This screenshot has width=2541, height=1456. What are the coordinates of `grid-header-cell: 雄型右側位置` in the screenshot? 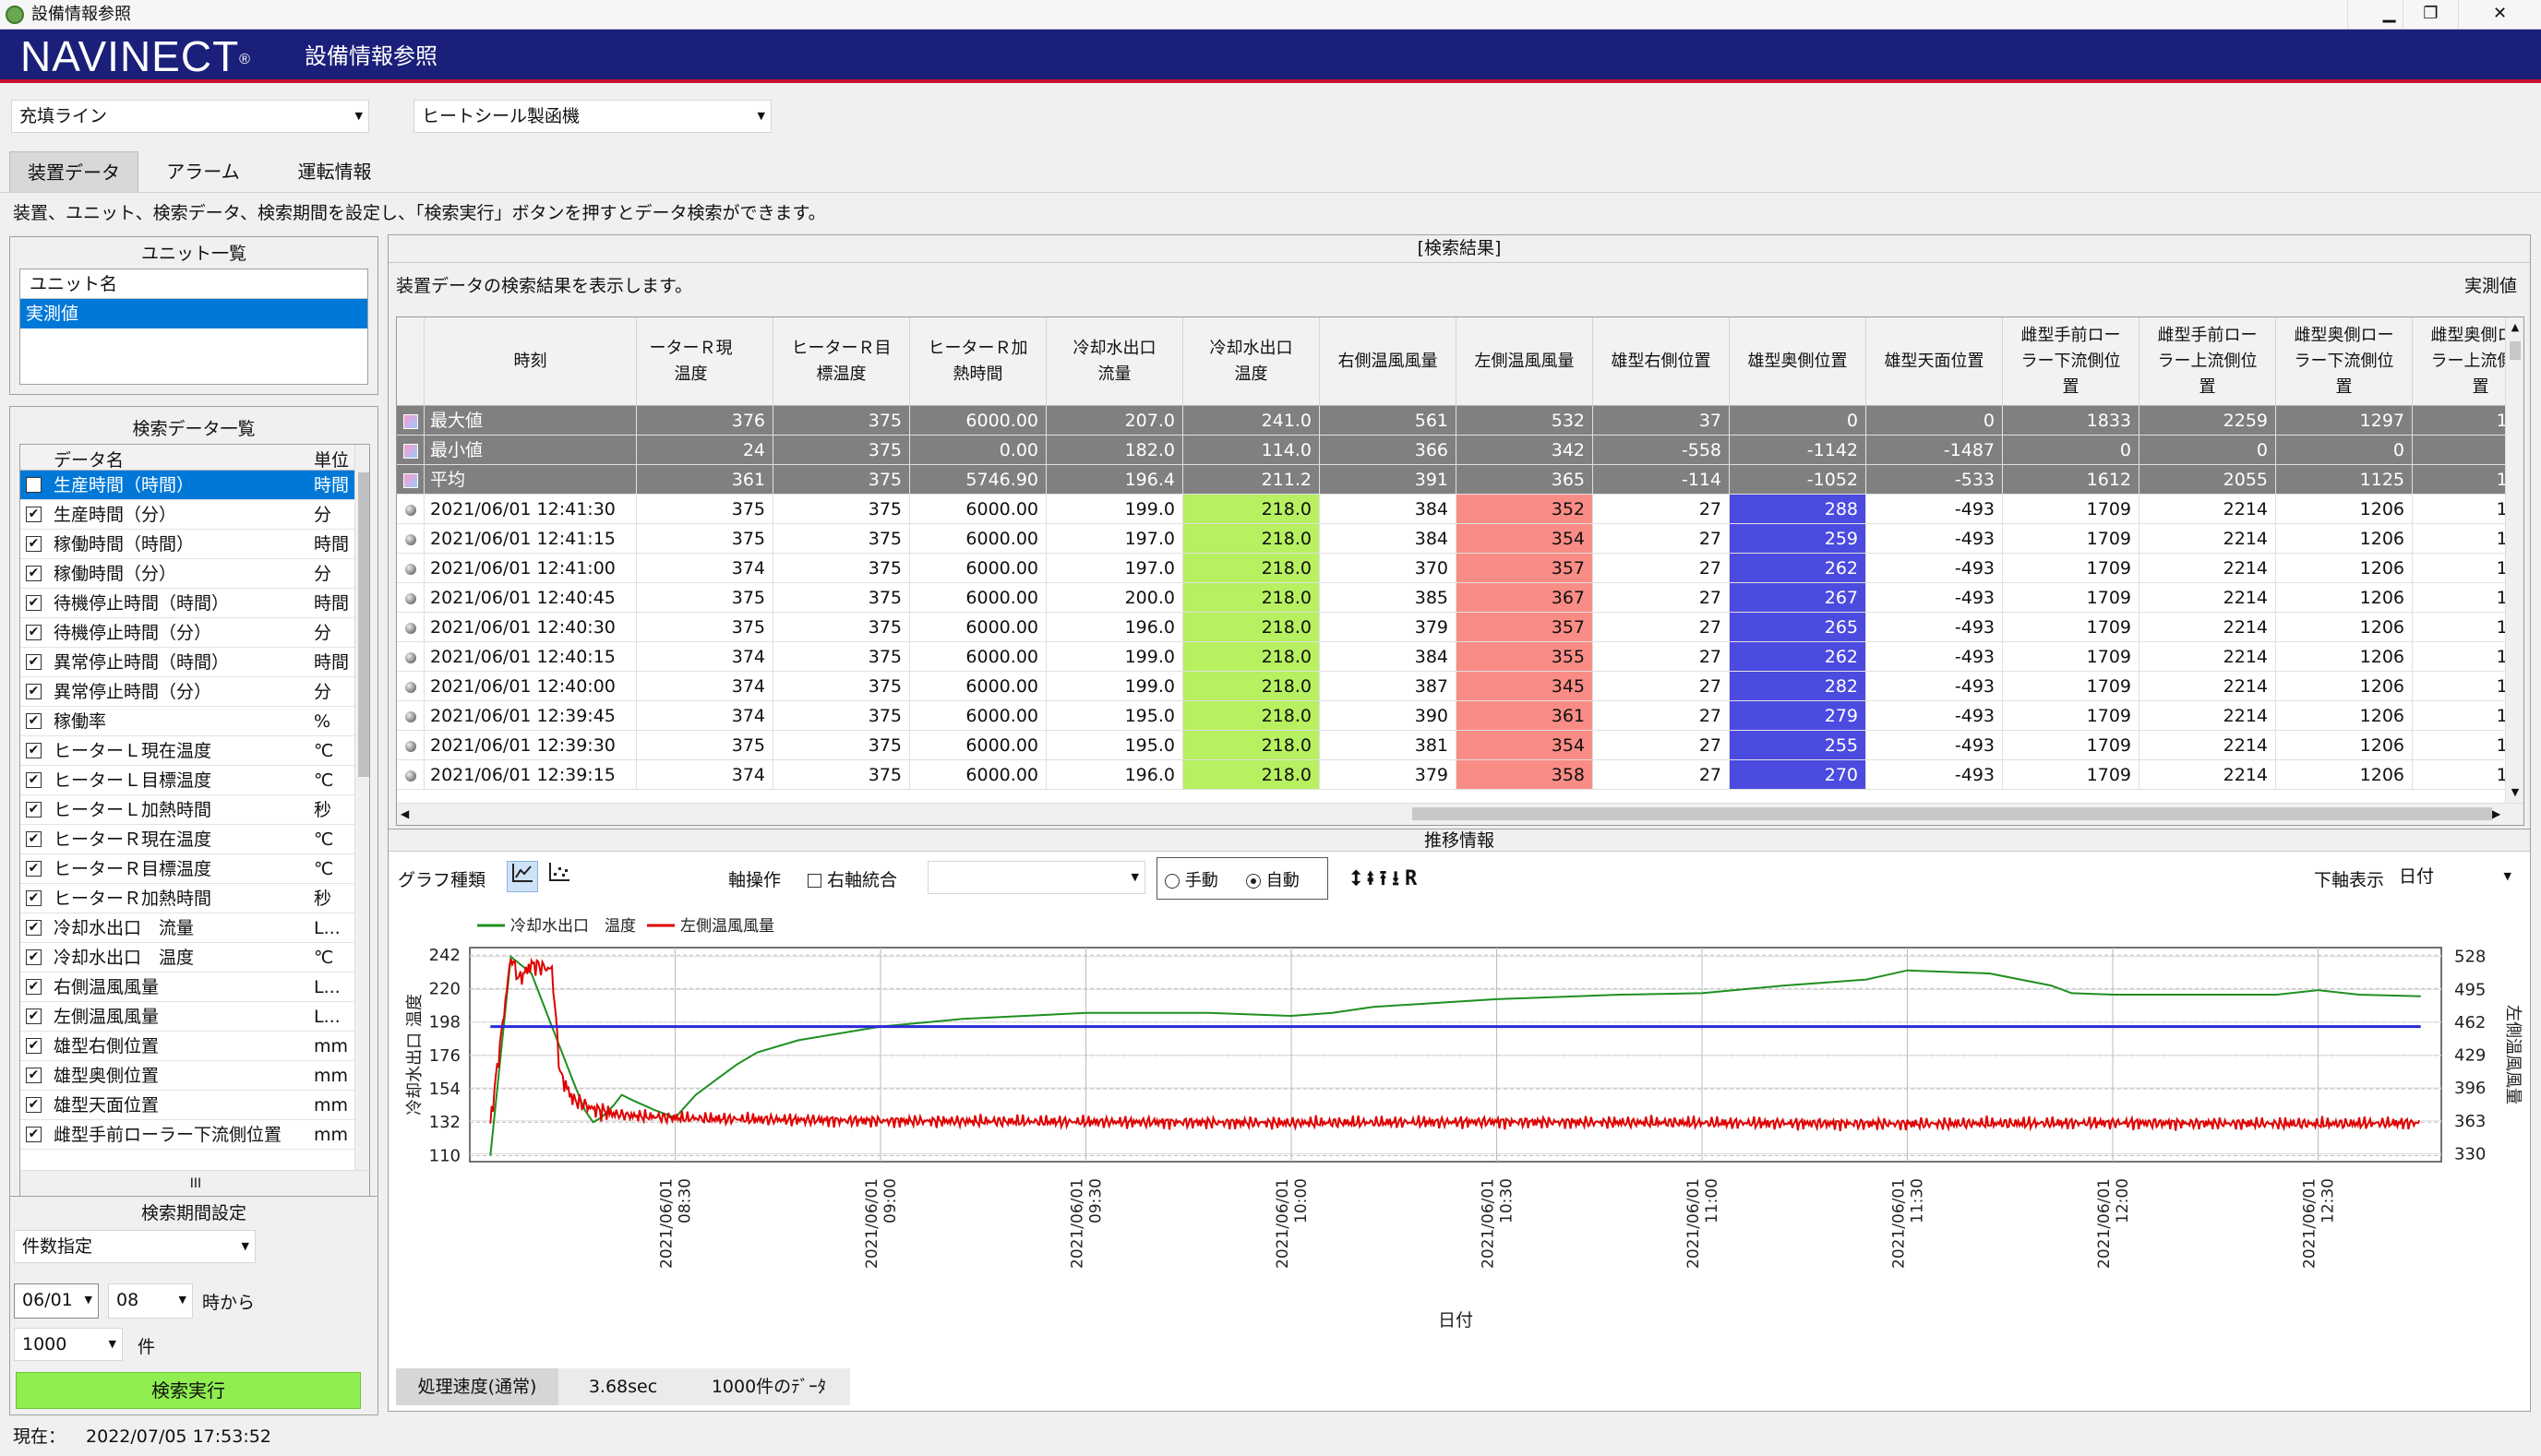 It's located at (1661, 361).